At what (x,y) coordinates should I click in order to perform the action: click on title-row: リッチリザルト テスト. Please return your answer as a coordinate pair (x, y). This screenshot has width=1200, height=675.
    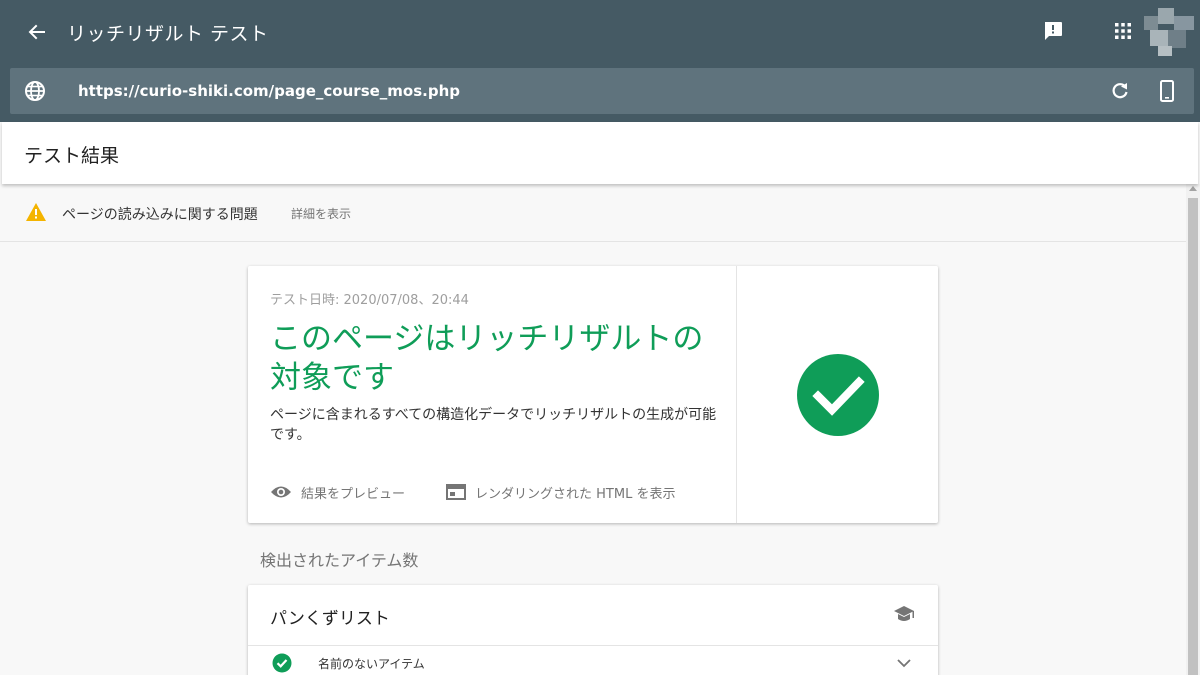
    Looking at the image, I should click on (600, 32).